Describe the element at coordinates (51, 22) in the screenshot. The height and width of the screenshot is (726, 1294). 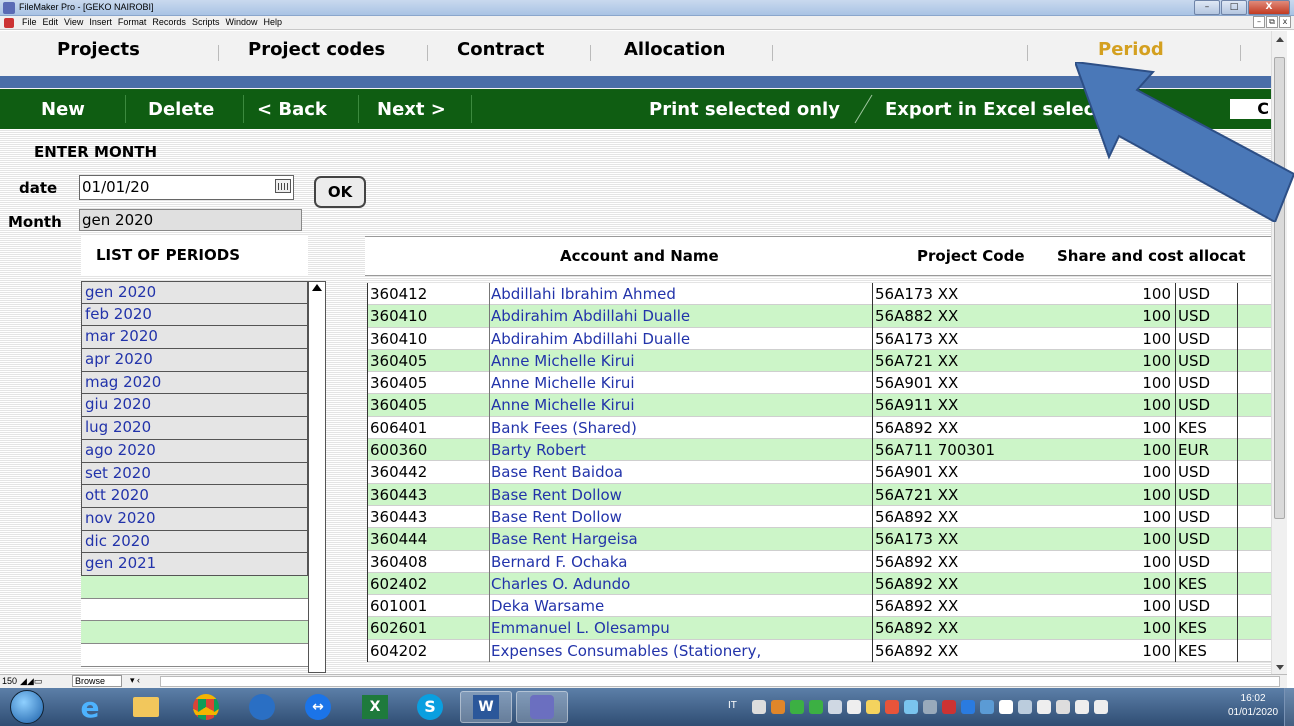
I see `menu-edit: Edit` at that location.